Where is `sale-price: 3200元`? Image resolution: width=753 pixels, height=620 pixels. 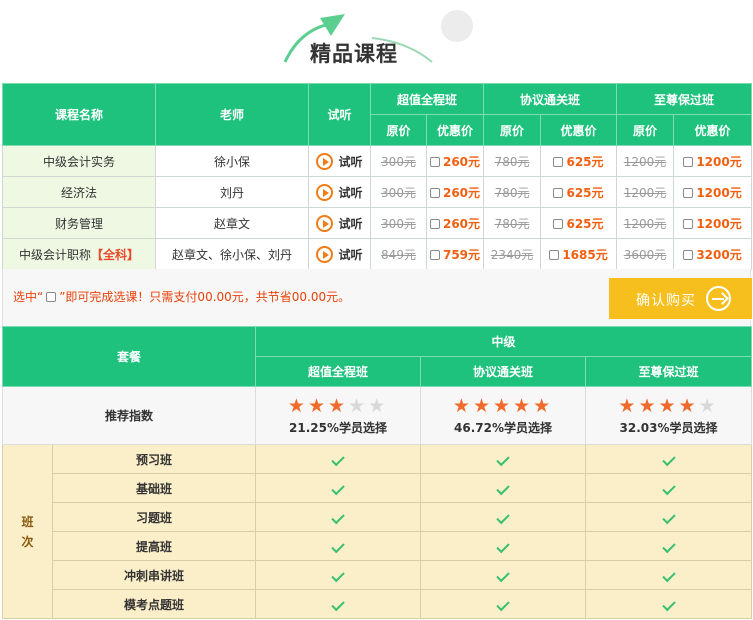
sale-price: 3200元 is located at coordinates (719, 254).